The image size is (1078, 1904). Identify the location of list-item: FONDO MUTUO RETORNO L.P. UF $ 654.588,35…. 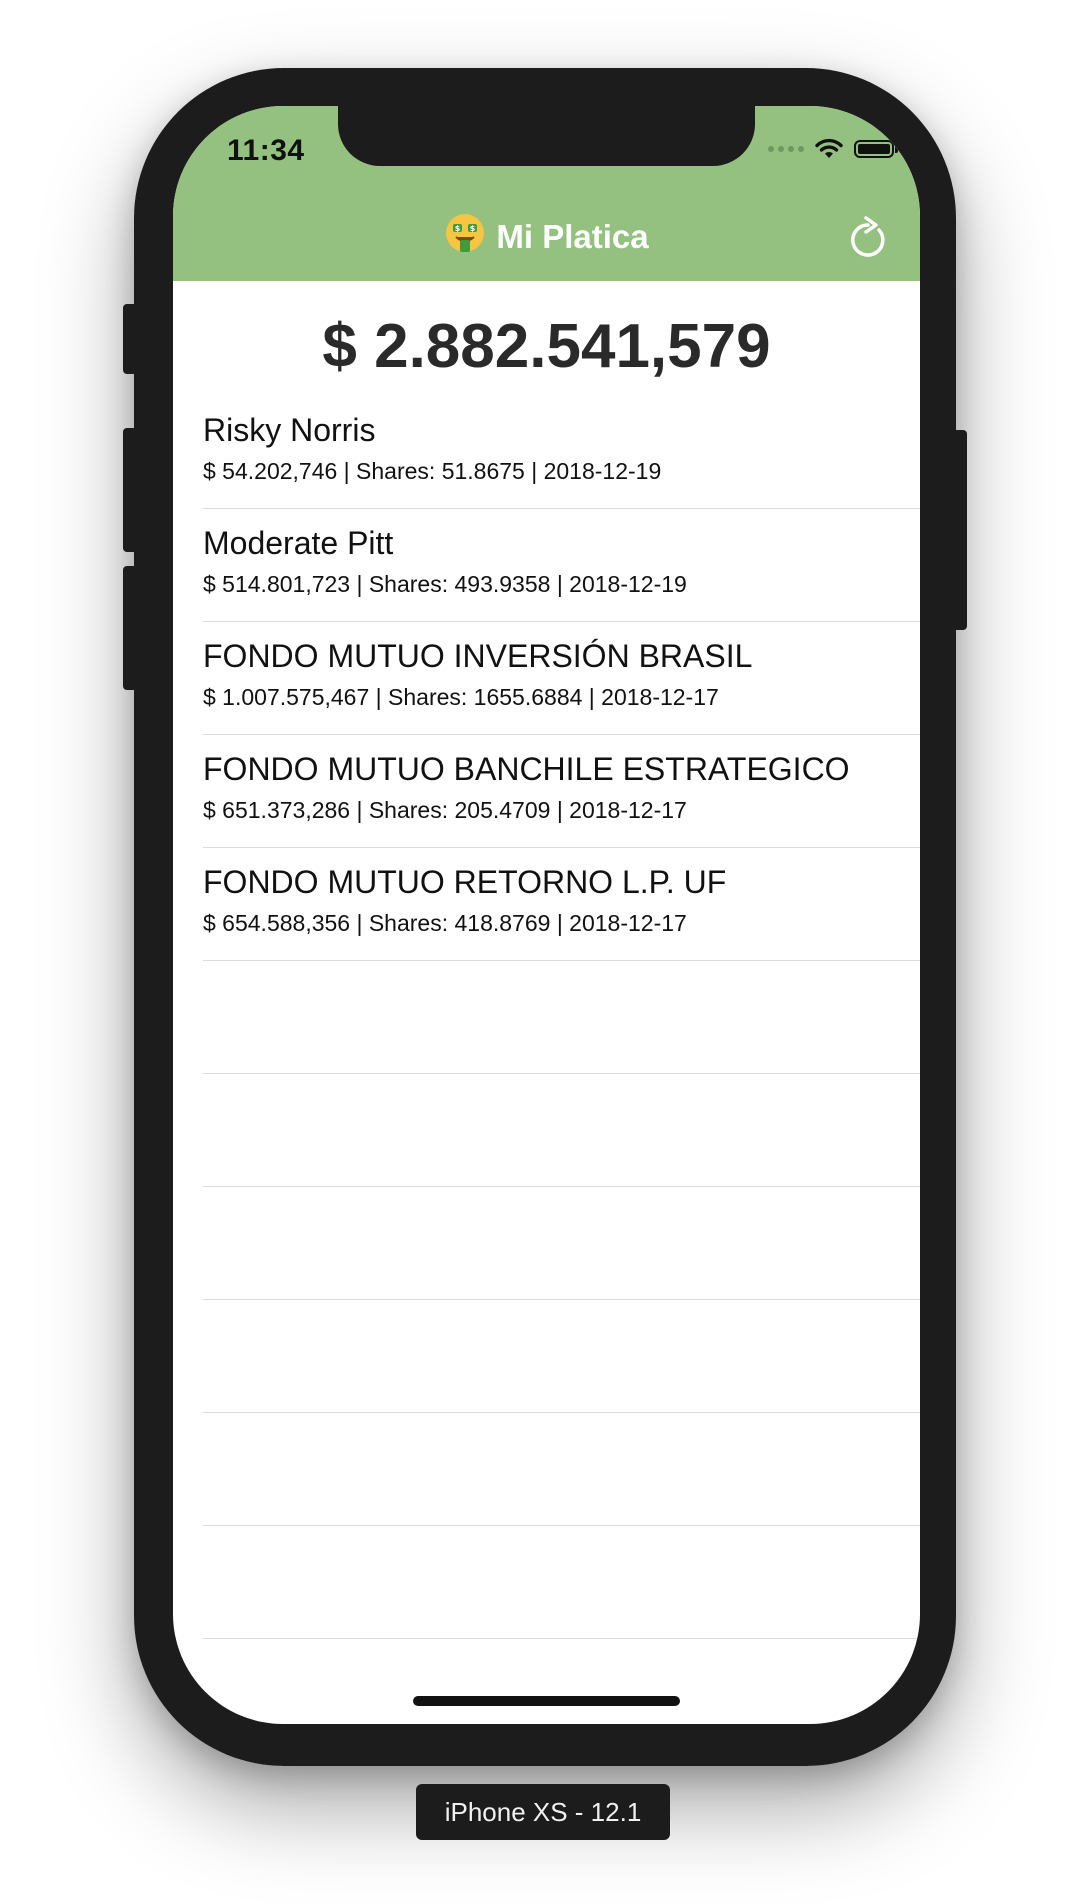
(546, 904).